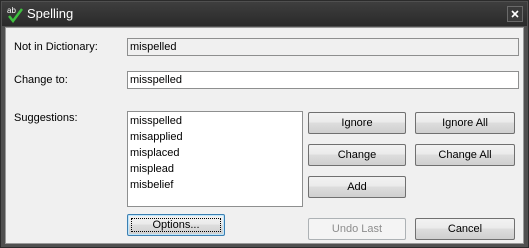  Describe the element at coordinates (56, 47) in the screenshot. I see `not-in-dictionary-label: Not in Dictionary:` at that location.